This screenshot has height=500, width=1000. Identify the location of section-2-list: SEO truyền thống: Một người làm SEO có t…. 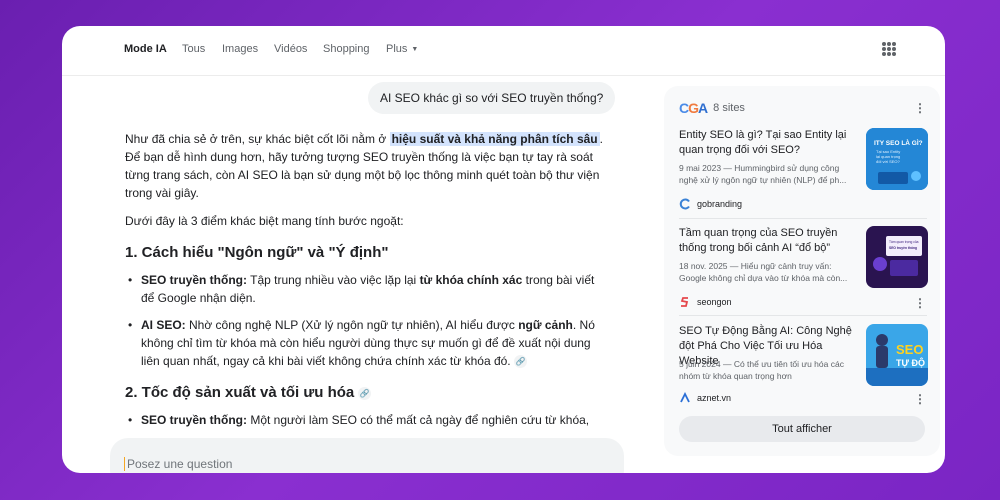
(365, 420).